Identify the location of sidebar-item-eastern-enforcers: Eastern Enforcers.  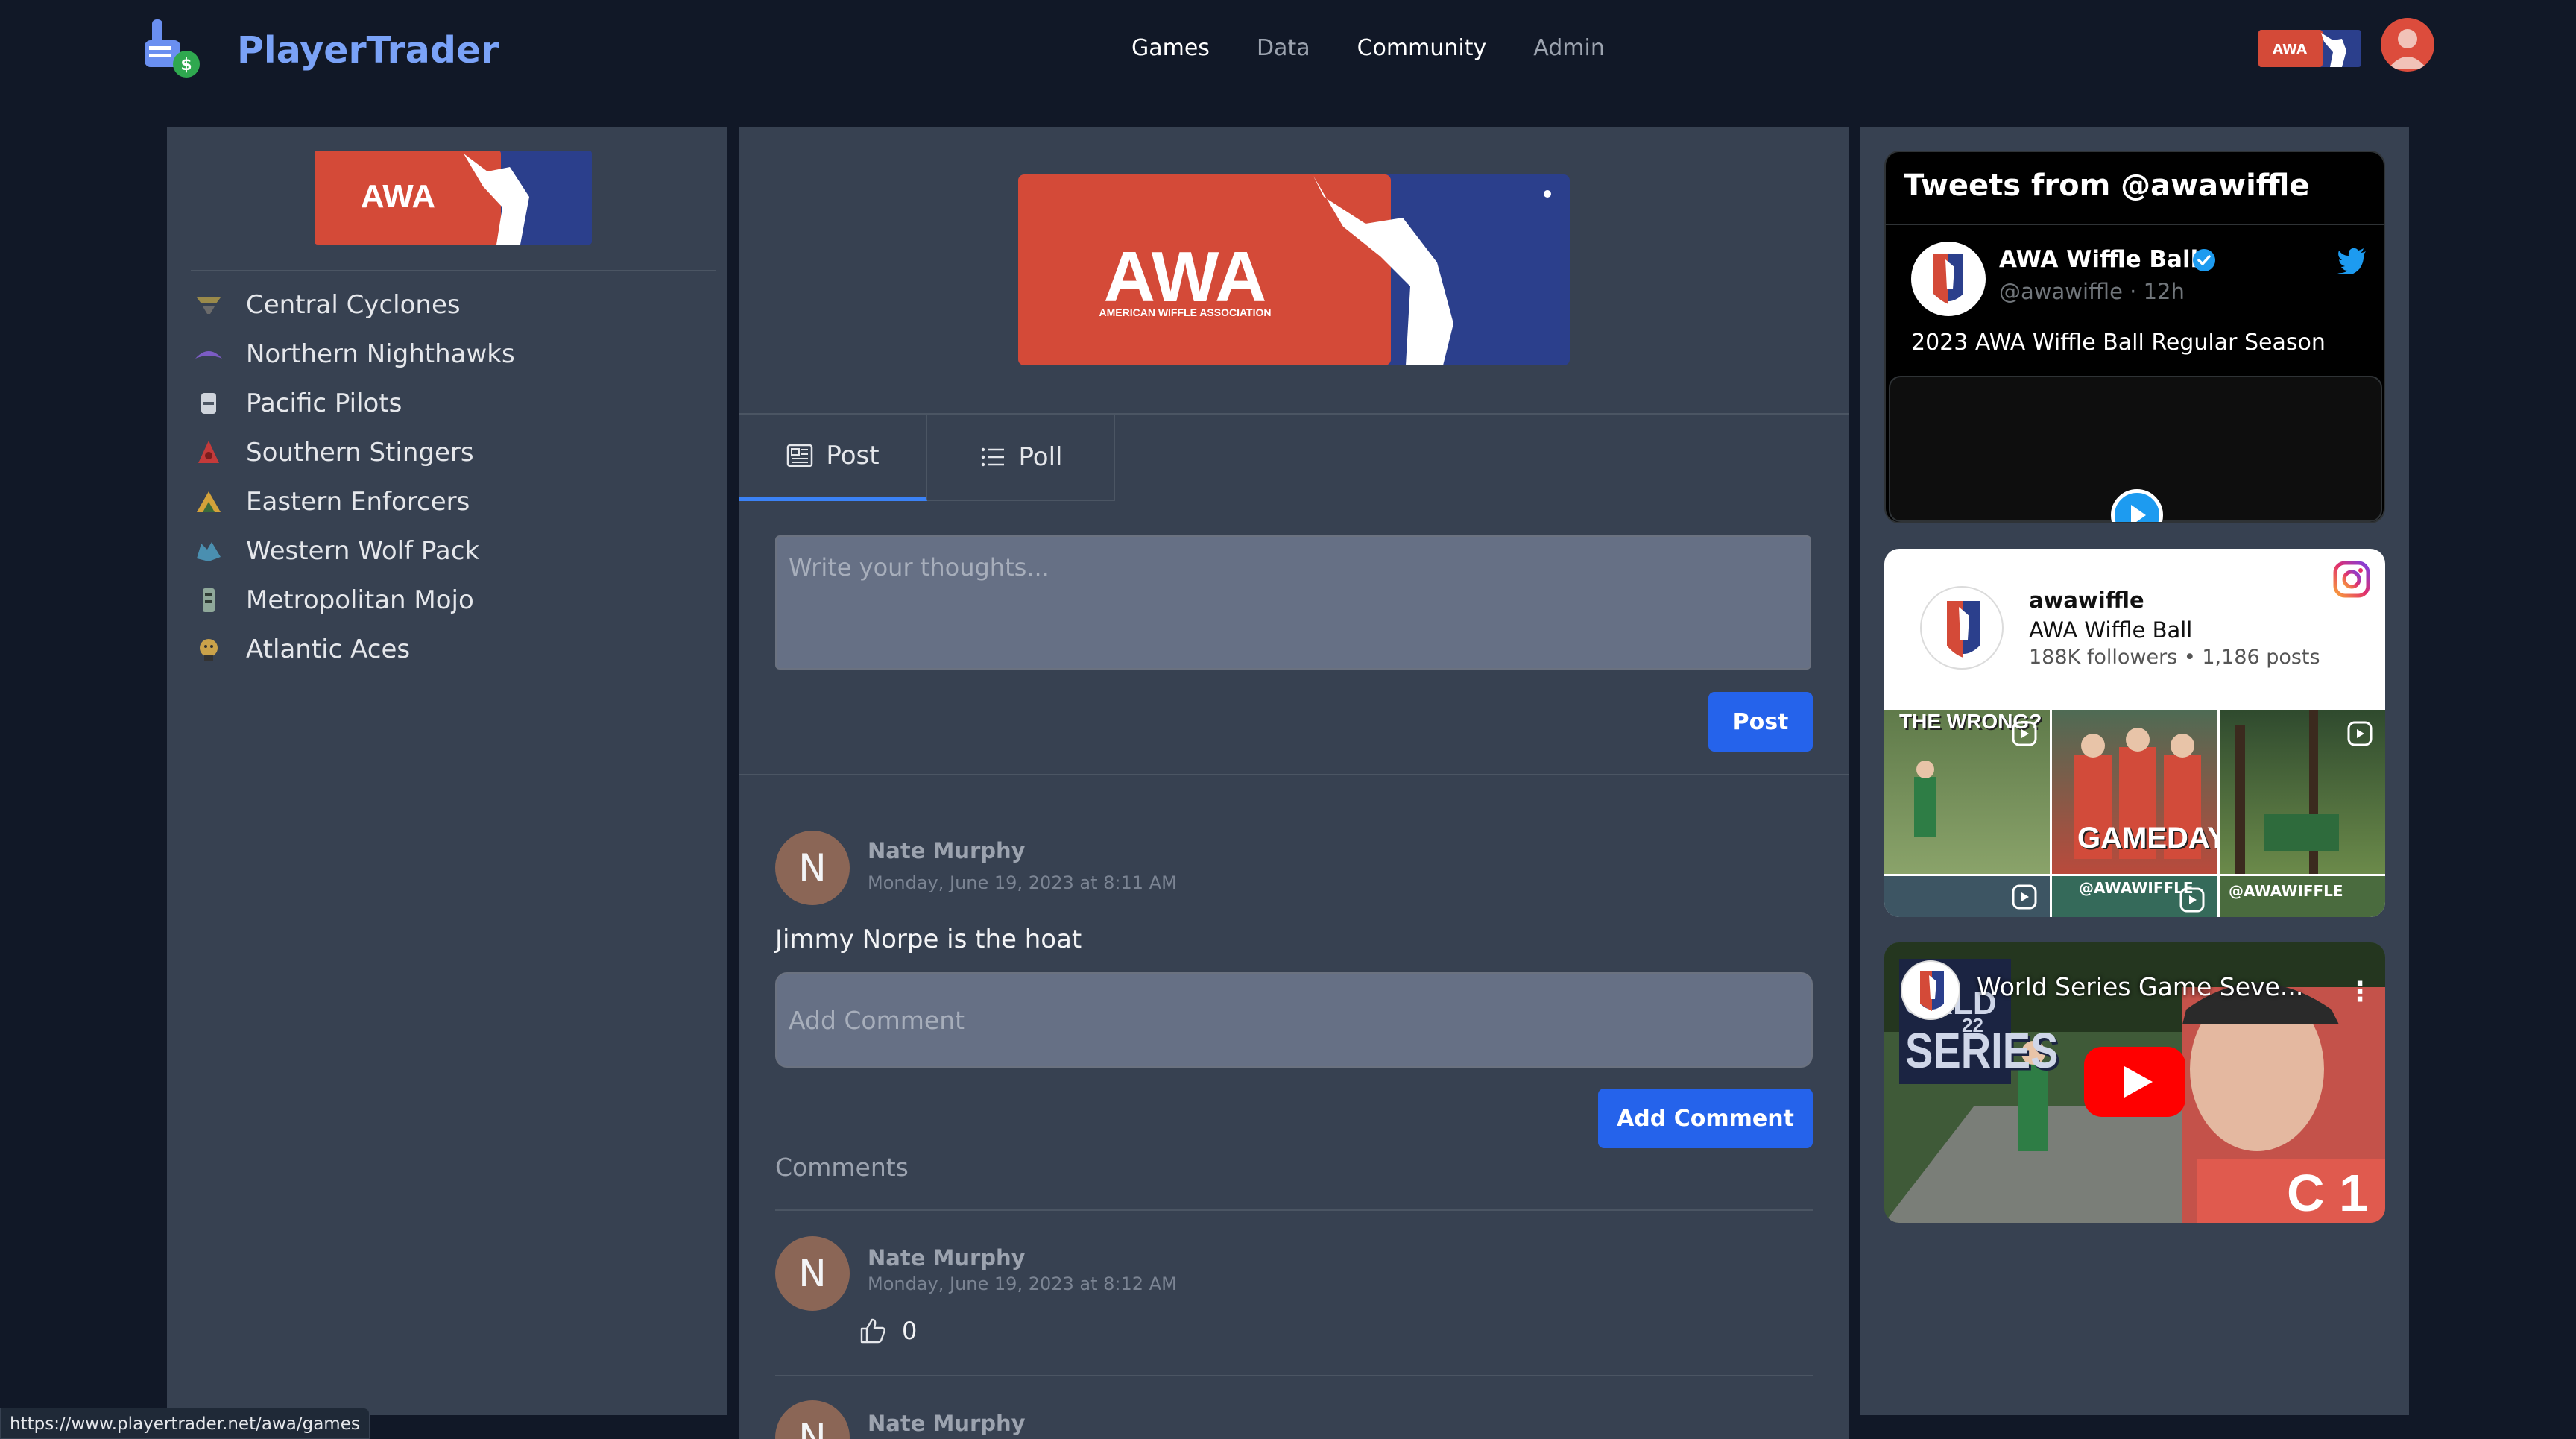
(354, 501).